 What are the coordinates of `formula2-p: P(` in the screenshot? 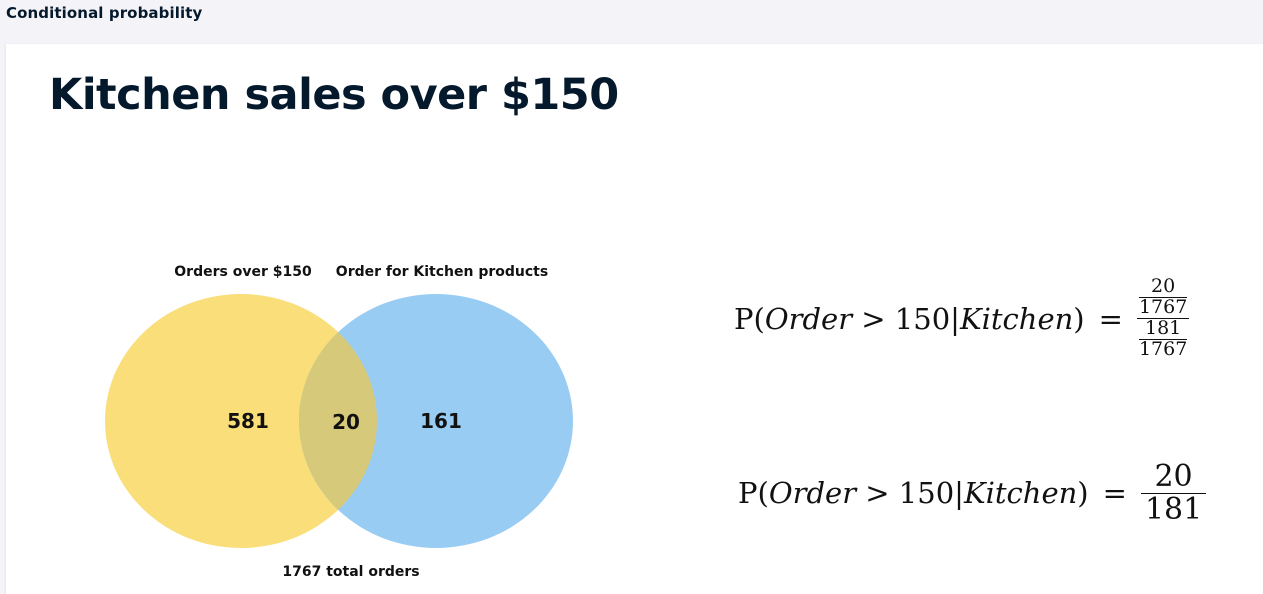 It's located at (753, 493).